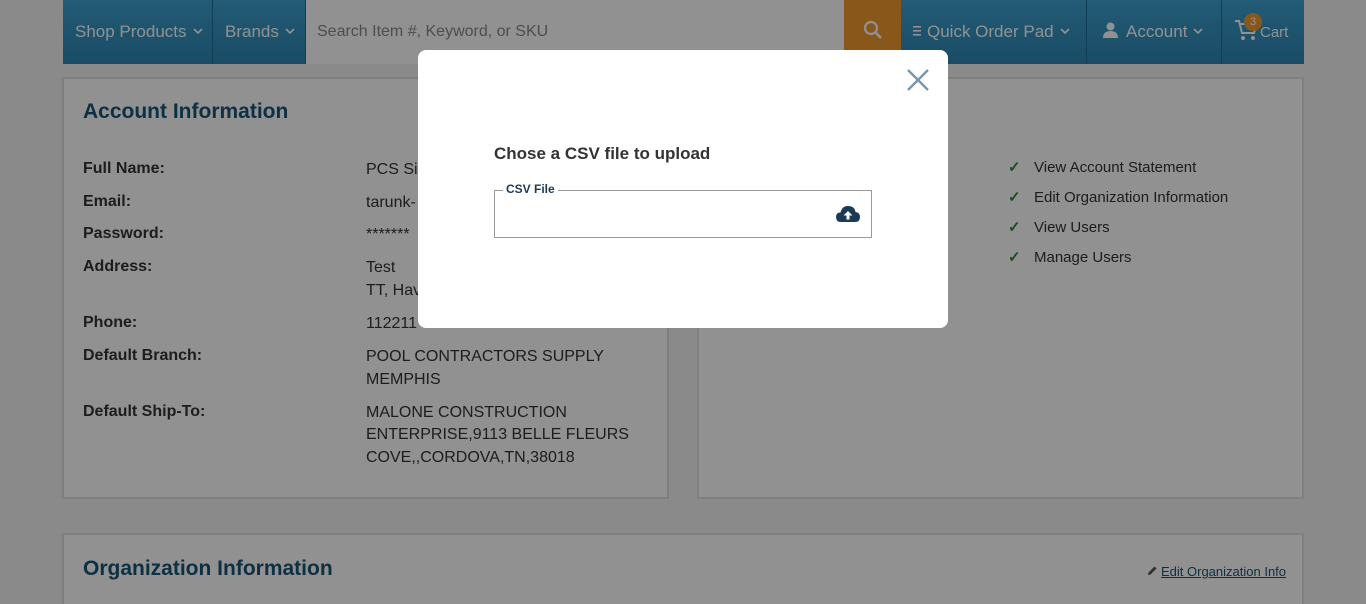 Image resolution: width=1366 pixels, height=604 pixels. Describe the element at coordinates (918, 80) in the screenshot. I see `close-button` at that location.